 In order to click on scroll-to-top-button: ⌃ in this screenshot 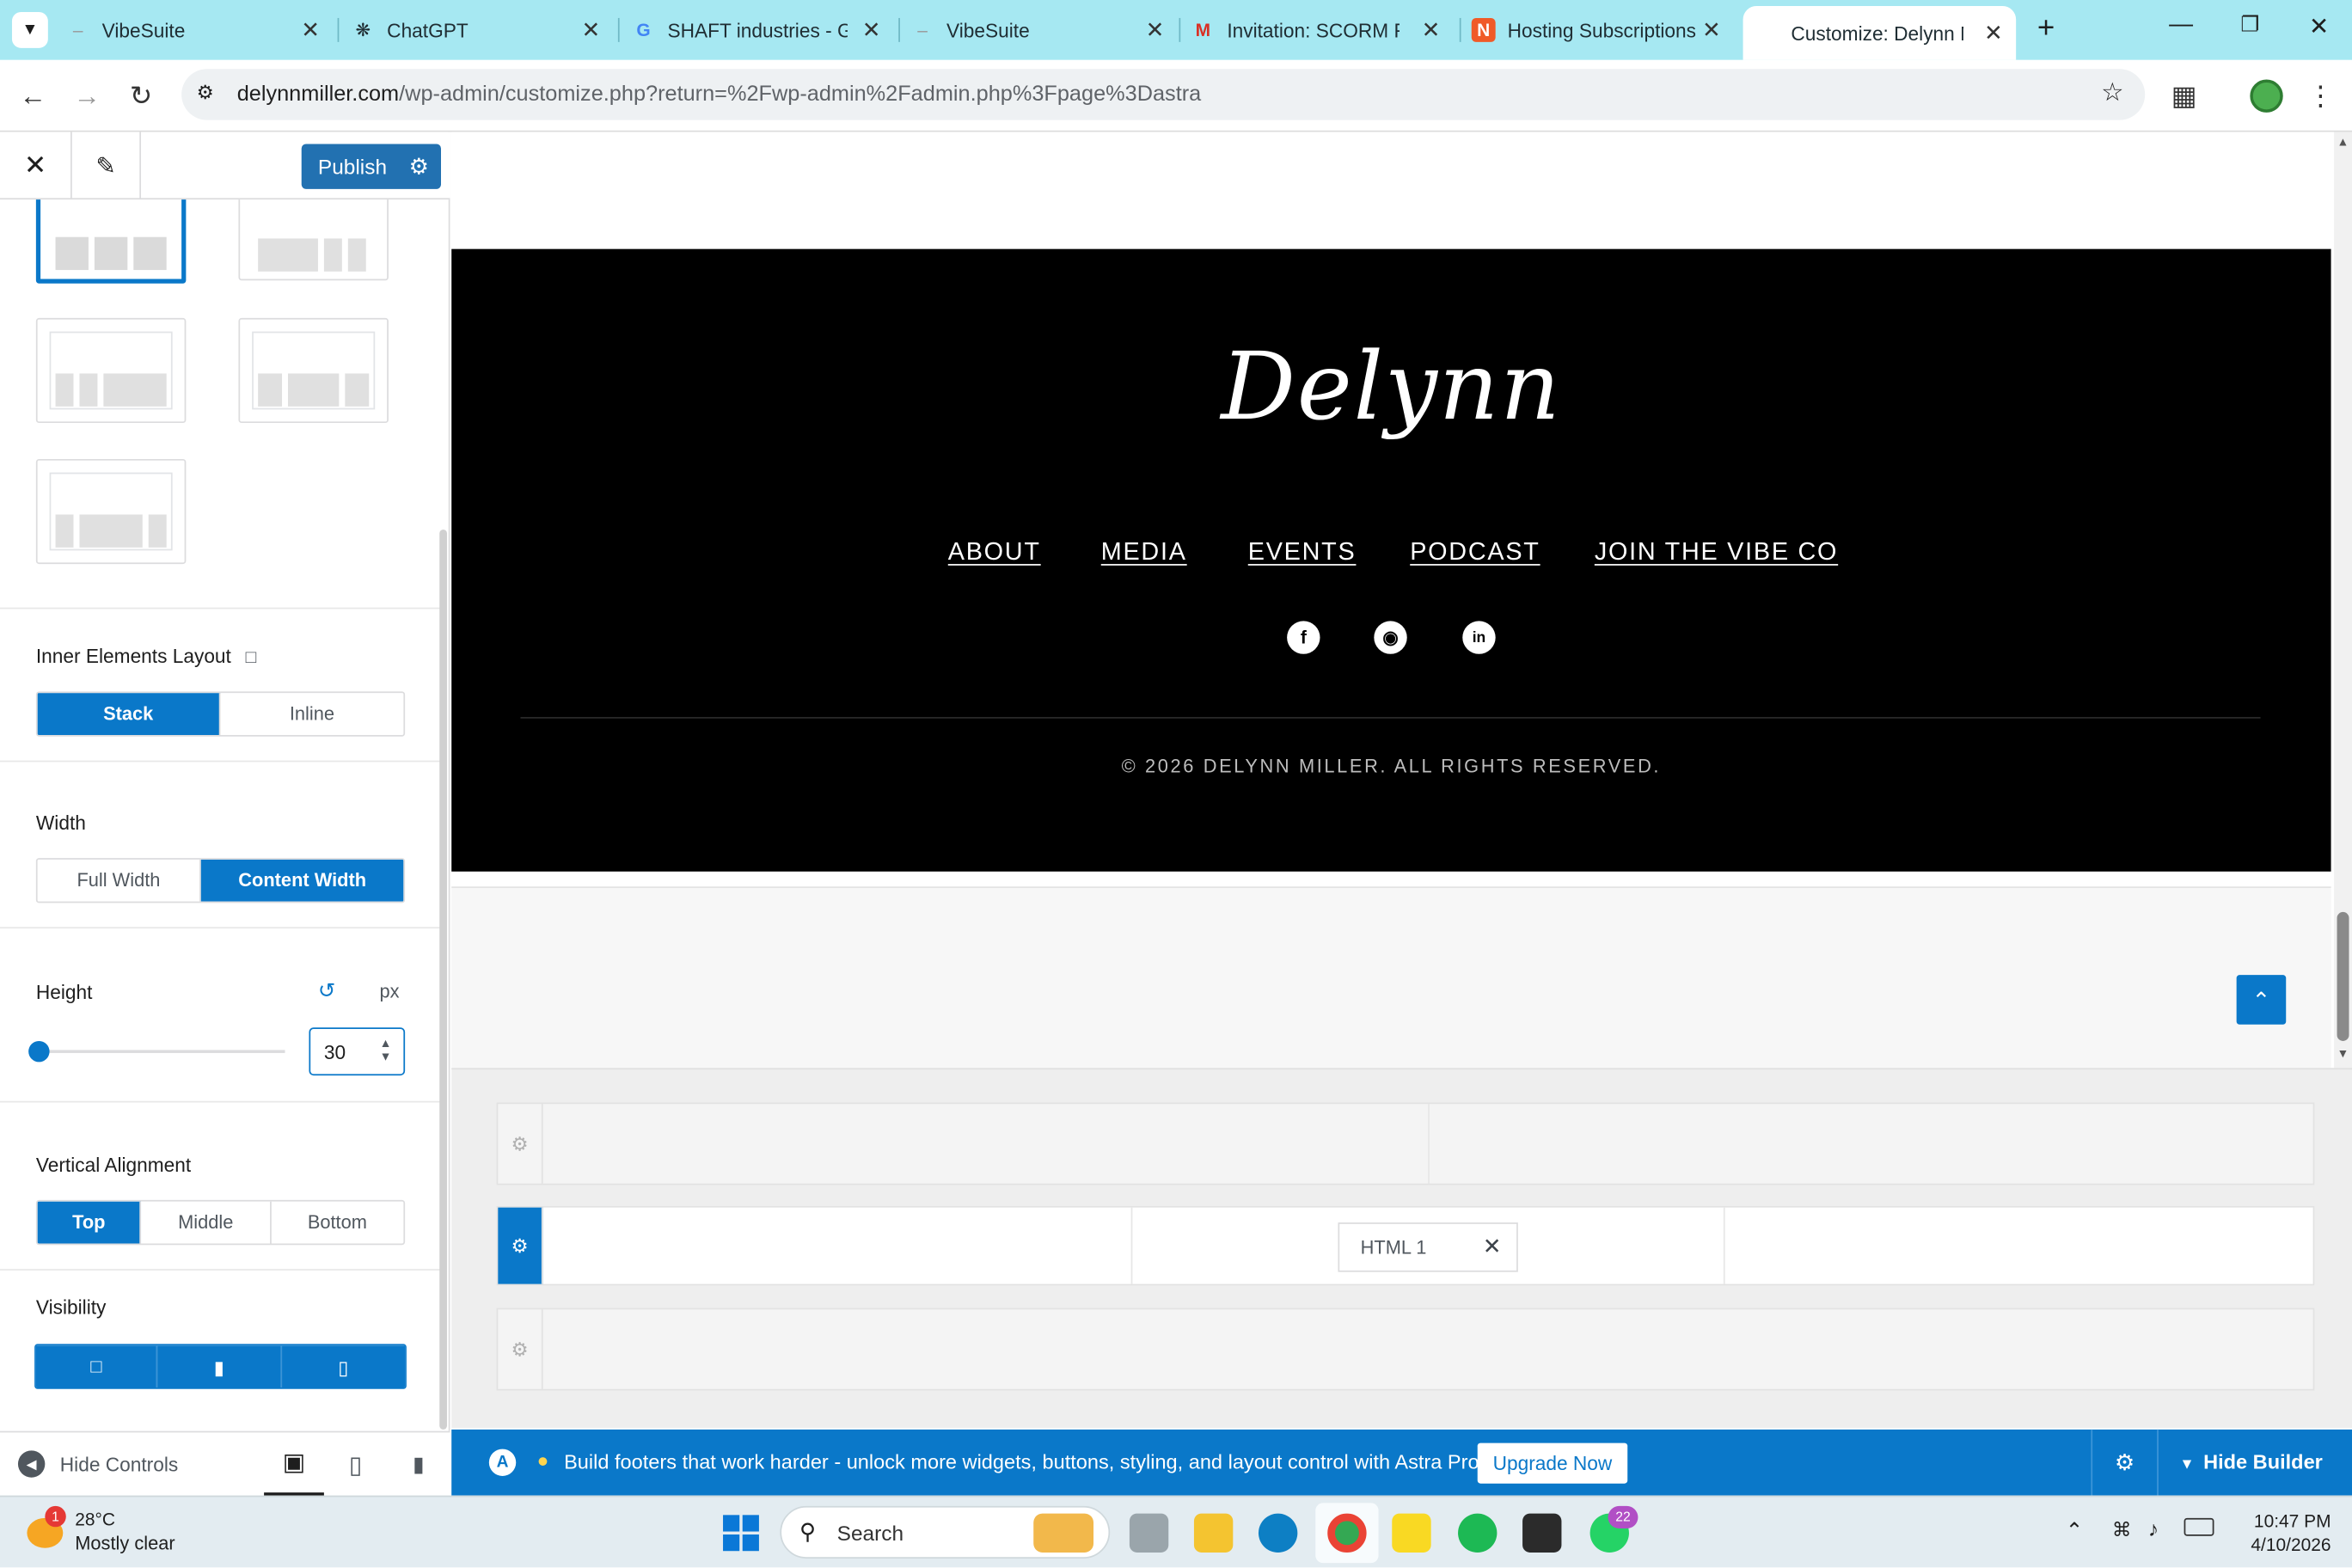, I will do `click(2261, 1000)`.